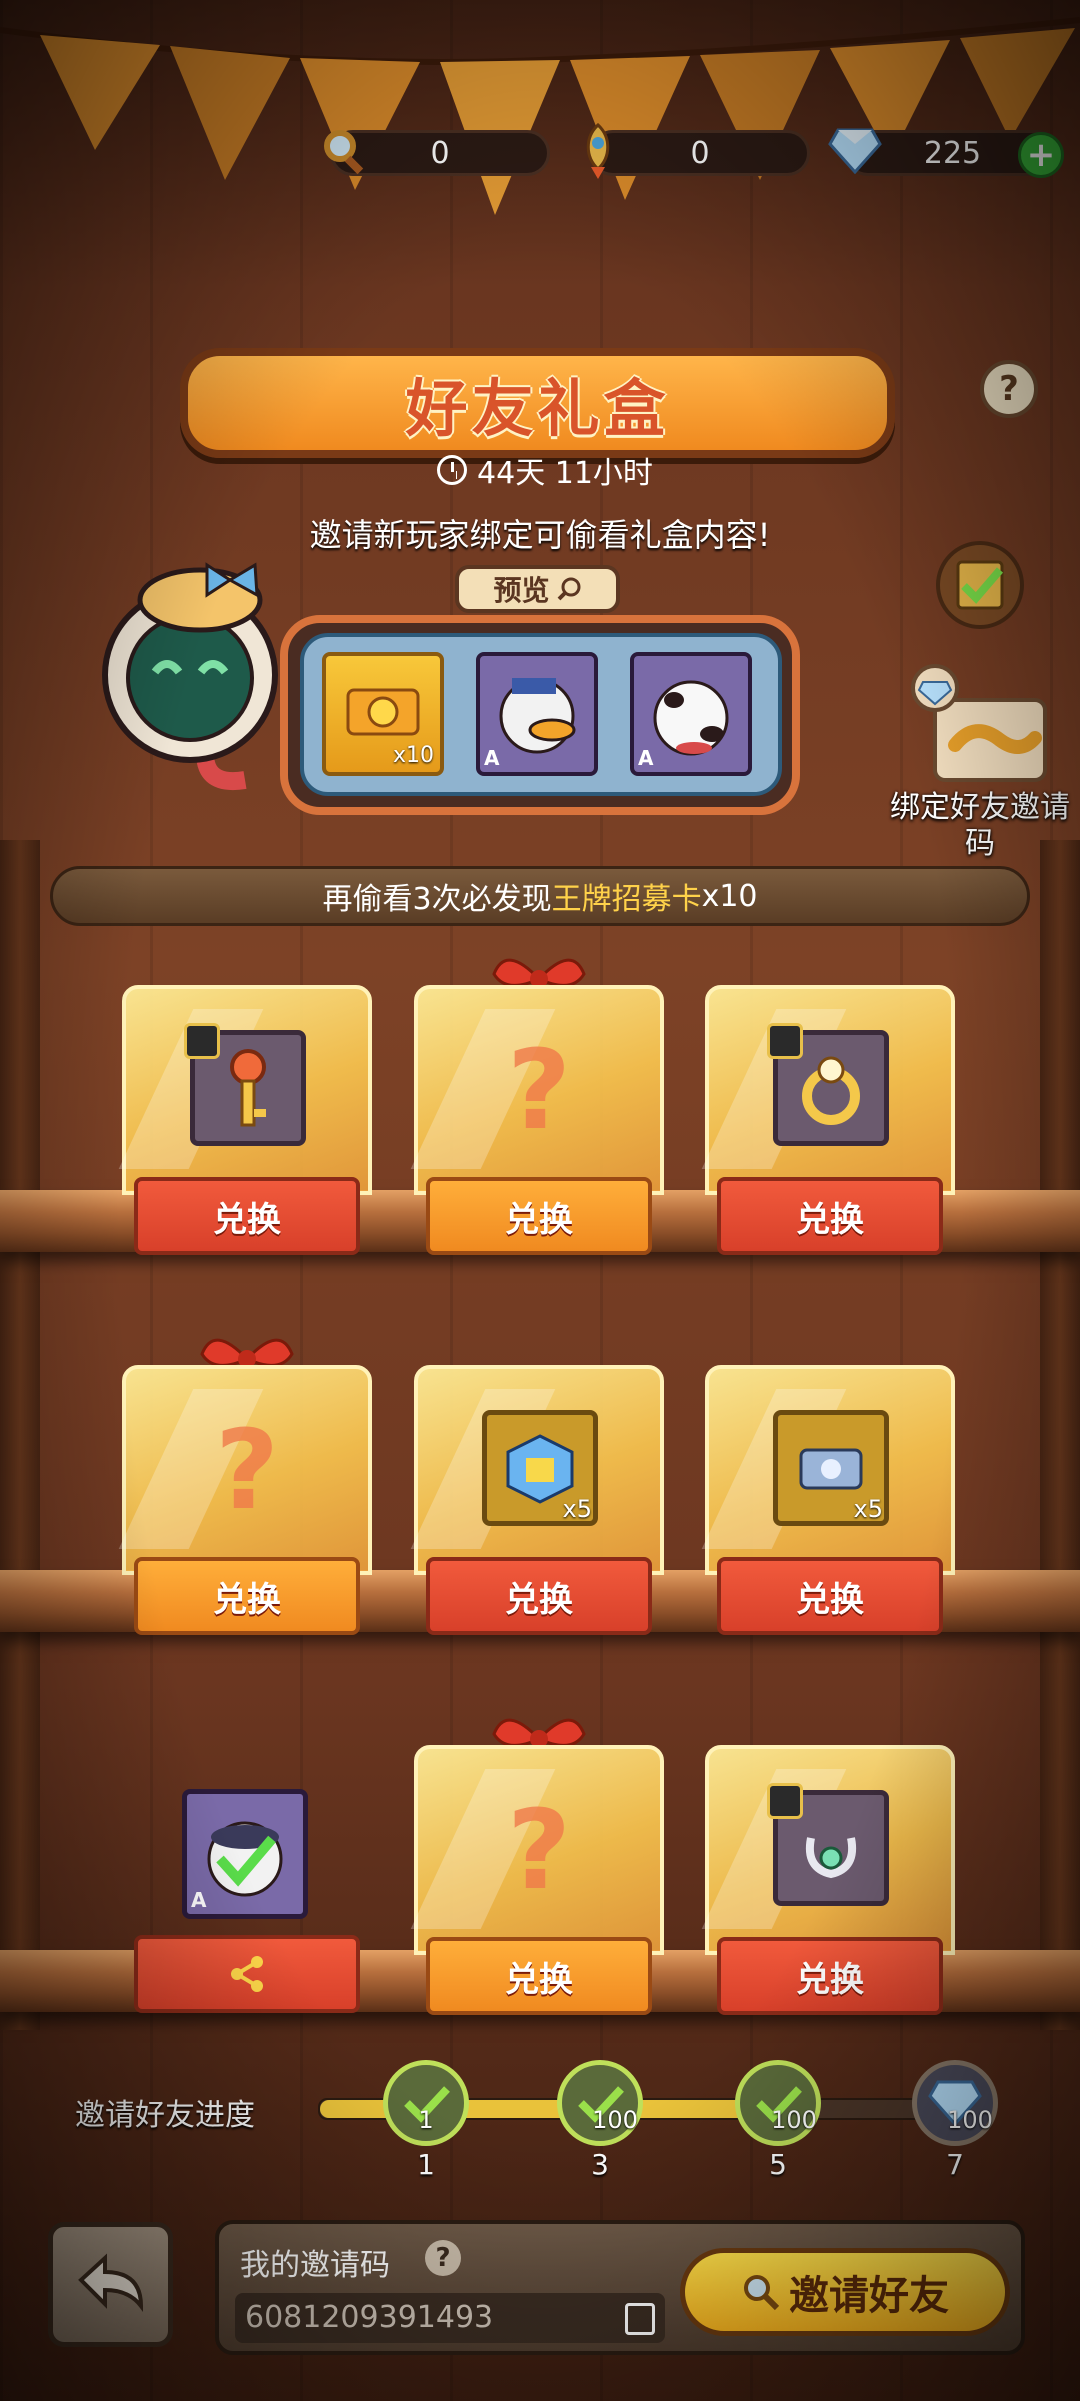 This screenshot has width=1080, height=2401. I want to click on astronaut-mascot, so click(190, 676).